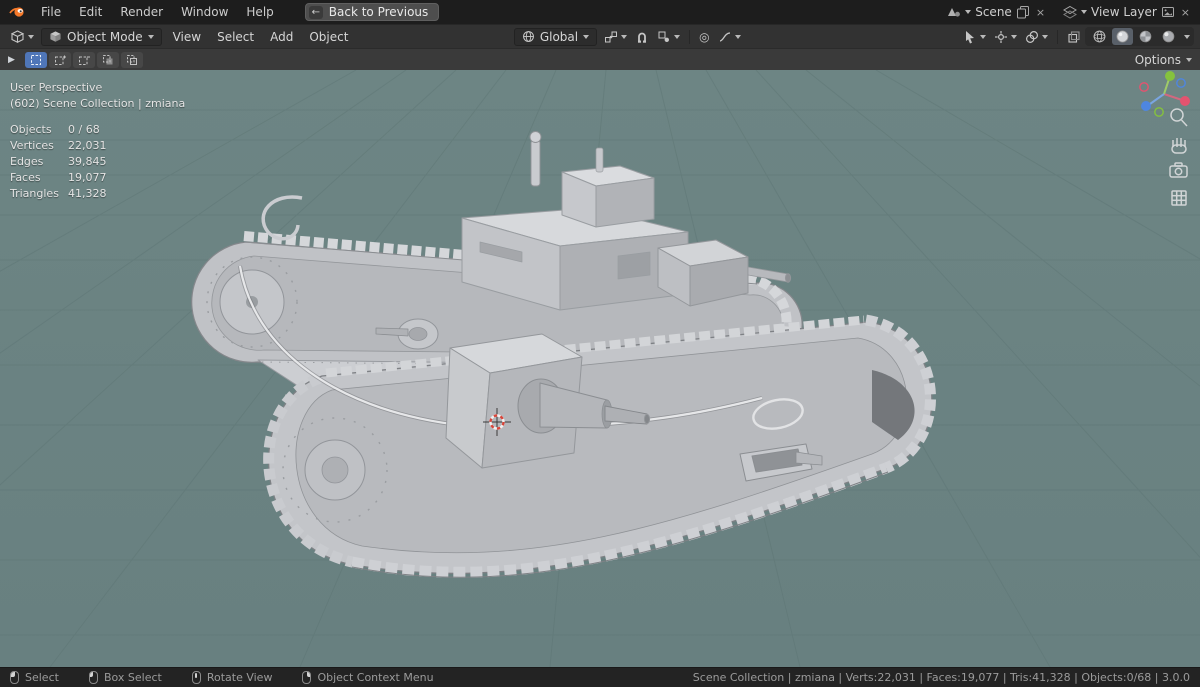  What do you see at coordinates (1040, 12) in the screenshot?
I see `unlink-scene-icon: ×` at bounding box center [1040, 12].